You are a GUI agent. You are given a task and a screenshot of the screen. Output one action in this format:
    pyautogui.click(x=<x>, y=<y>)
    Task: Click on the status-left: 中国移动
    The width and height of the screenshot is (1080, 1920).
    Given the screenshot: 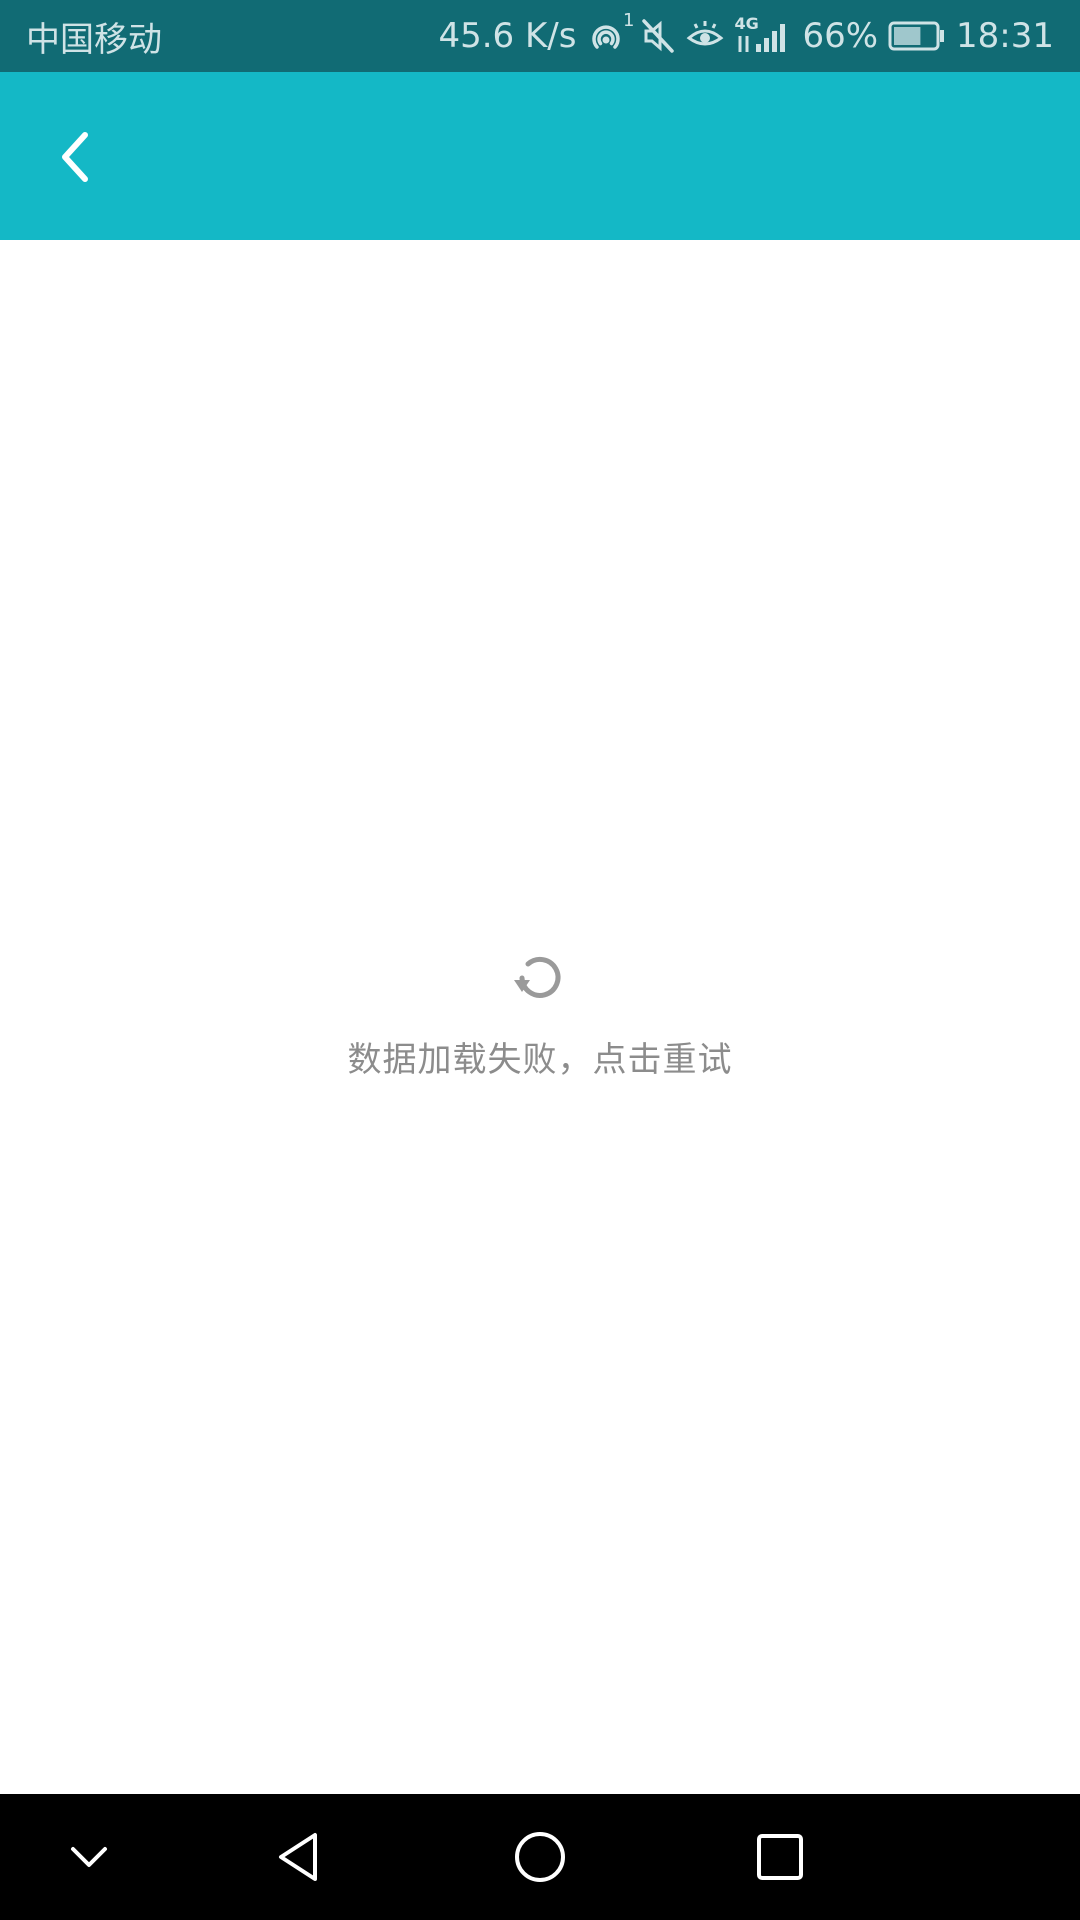 What is the action you would take?
    pyautogui.click(x=94, y=36)
    